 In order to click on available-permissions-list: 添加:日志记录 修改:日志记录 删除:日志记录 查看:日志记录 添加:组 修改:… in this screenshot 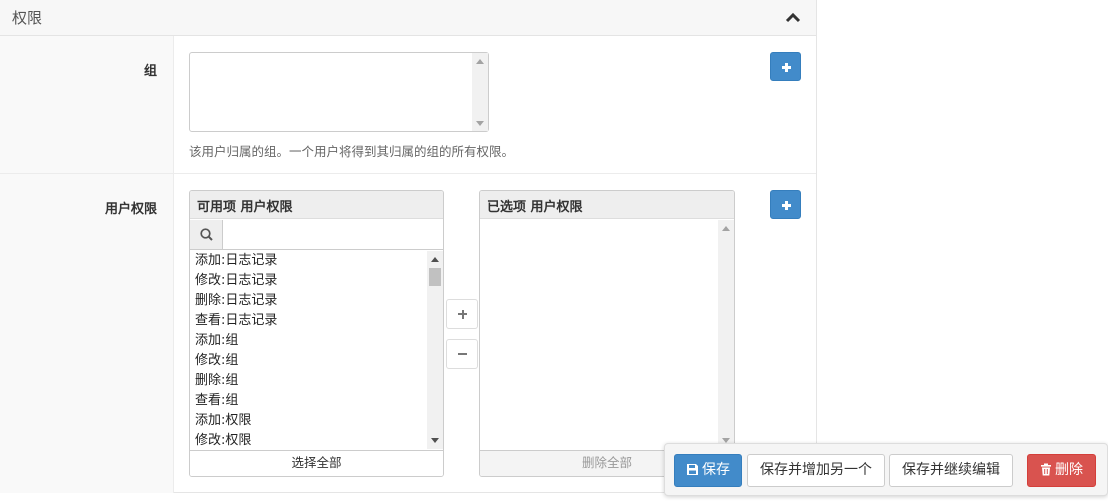, I will do `click(316, 350)`.